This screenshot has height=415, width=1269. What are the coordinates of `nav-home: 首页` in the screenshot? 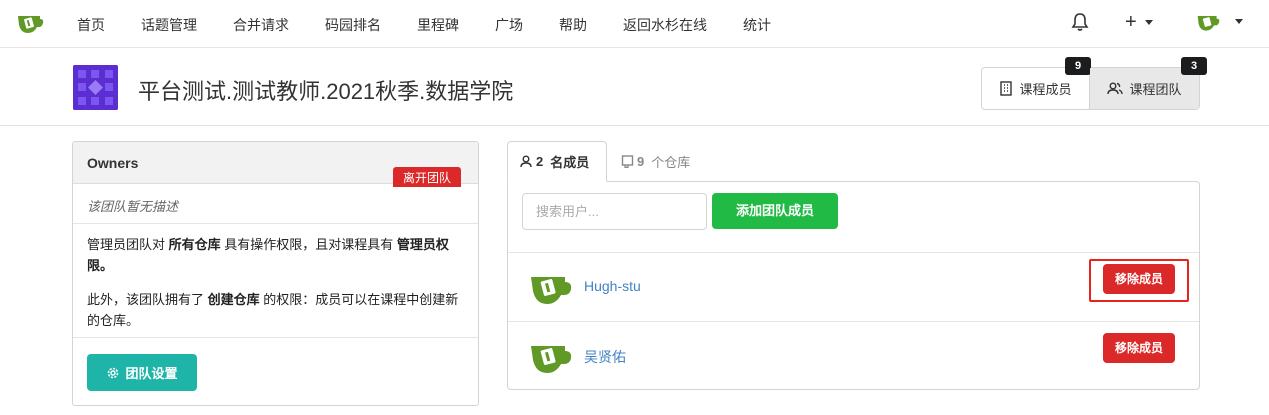 It's located at (91, 25).